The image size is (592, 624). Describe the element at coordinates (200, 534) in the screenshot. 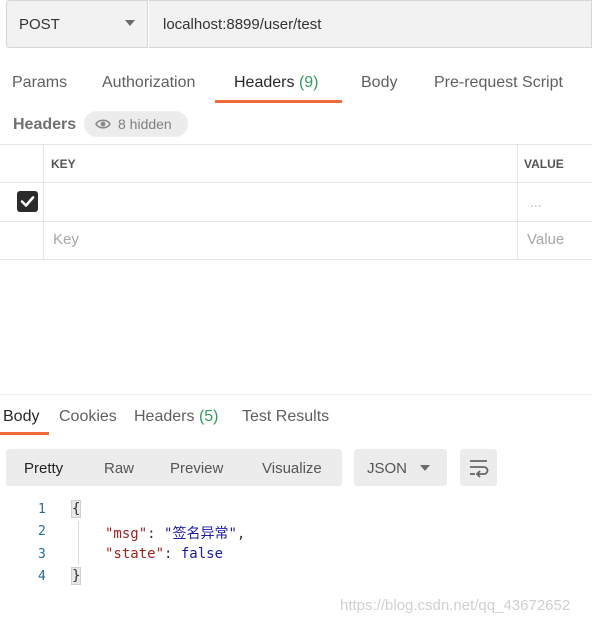

I see `json-value-msg: "签名异常"` at that location.